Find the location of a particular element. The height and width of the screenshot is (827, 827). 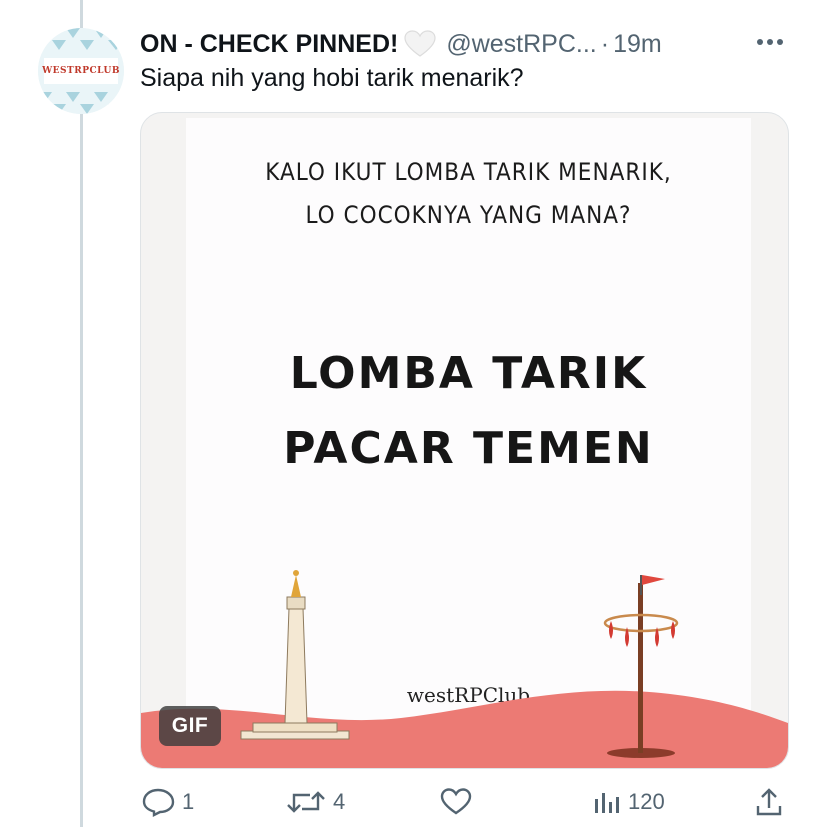

more-icon is located at coordinates (770, 42).